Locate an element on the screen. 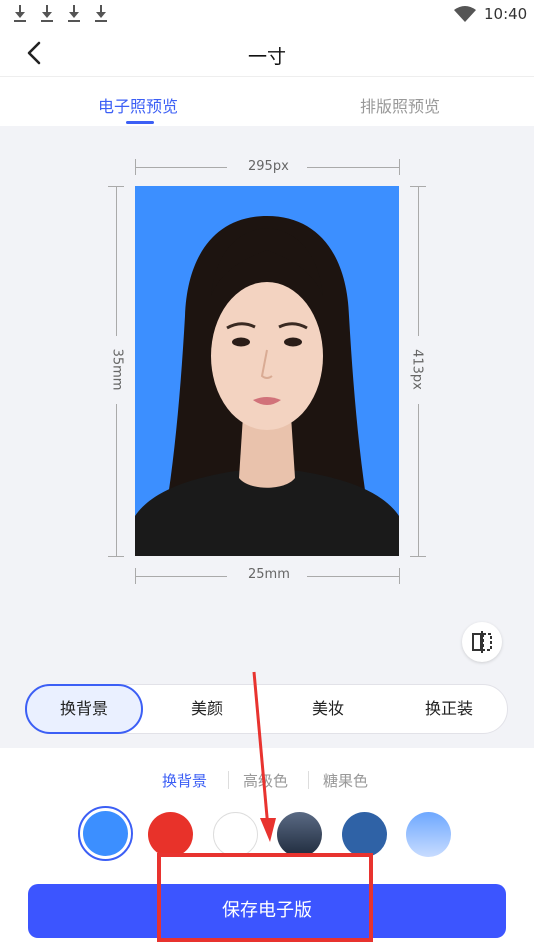 Image resolution: width=534 pixels, height=949 pixels. height-px-label: 413px is located at coordinates (417, 369).